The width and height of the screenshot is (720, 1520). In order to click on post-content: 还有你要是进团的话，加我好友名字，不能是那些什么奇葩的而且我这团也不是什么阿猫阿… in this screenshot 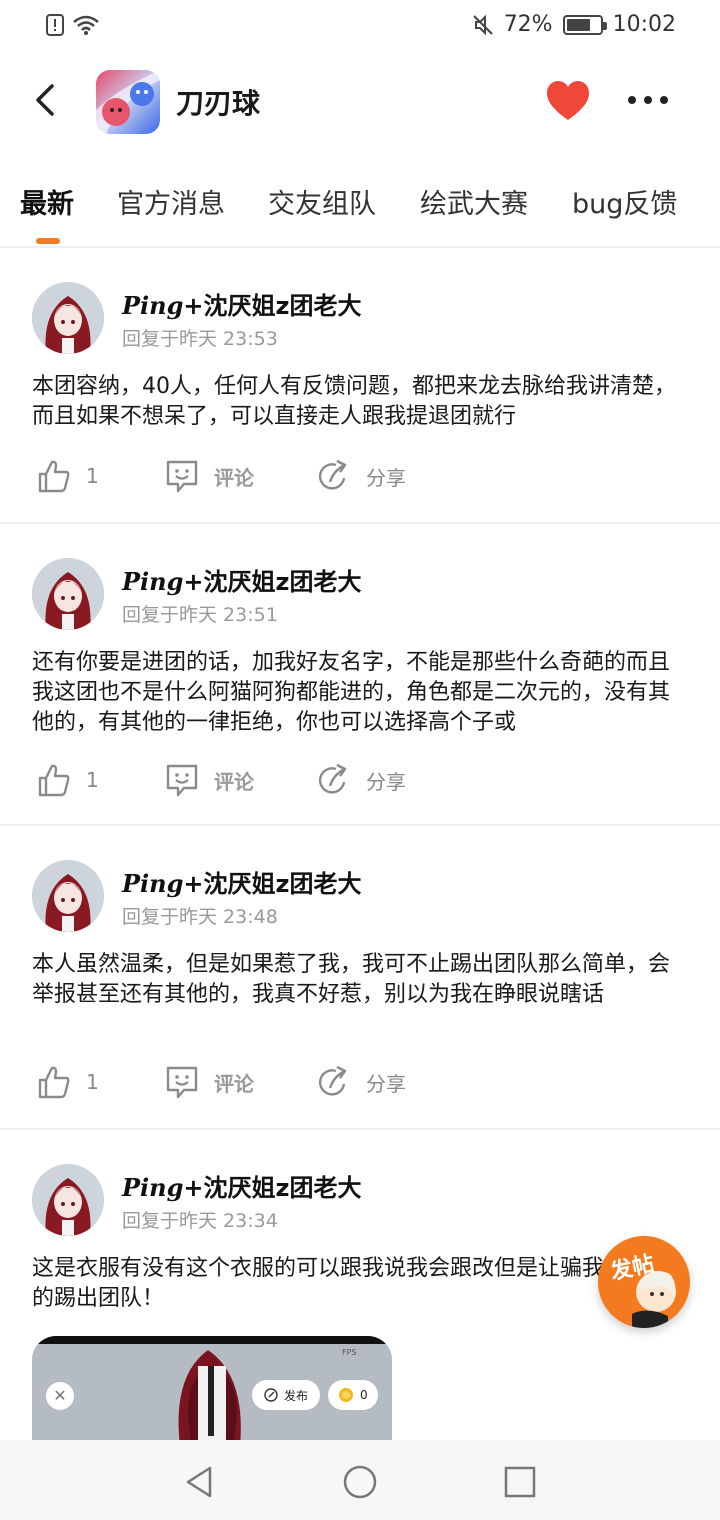, I will do `click(351, 692)`.